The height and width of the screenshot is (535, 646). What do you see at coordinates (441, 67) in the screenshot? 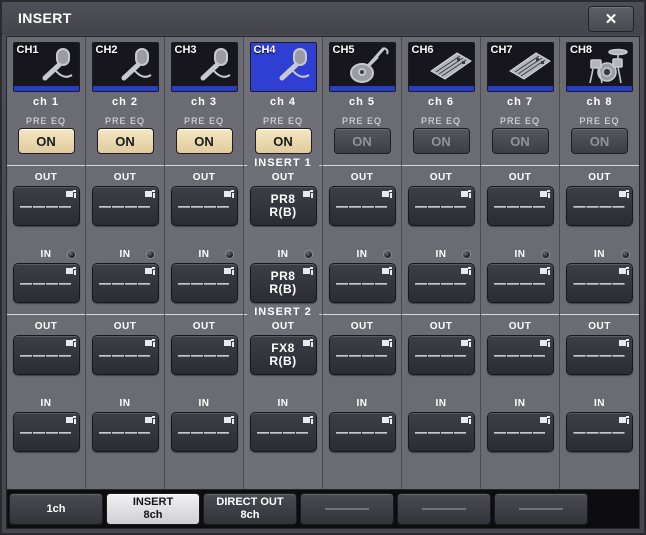
I see `channel-select-button: CH6` at bounding box center [441, 67].